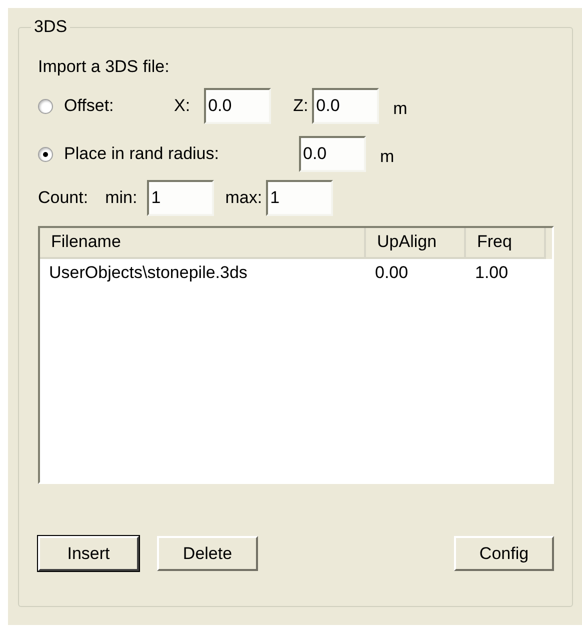 This screenshot has height=627, width=582. What do you see at coordinates (119, 106) in the screenshot?
I see `radio-label: Offset:` at bounding box center [119, 106].